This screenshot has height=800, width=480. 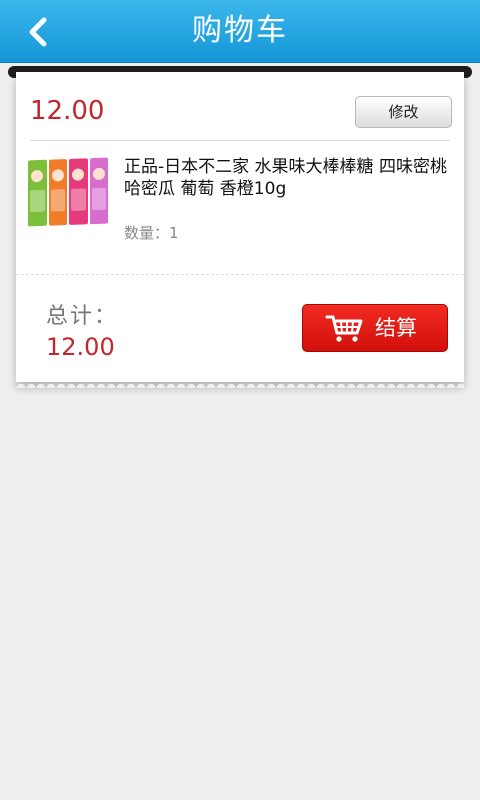 I want to click on edit-button: 修改, so click(x=403, y=112).